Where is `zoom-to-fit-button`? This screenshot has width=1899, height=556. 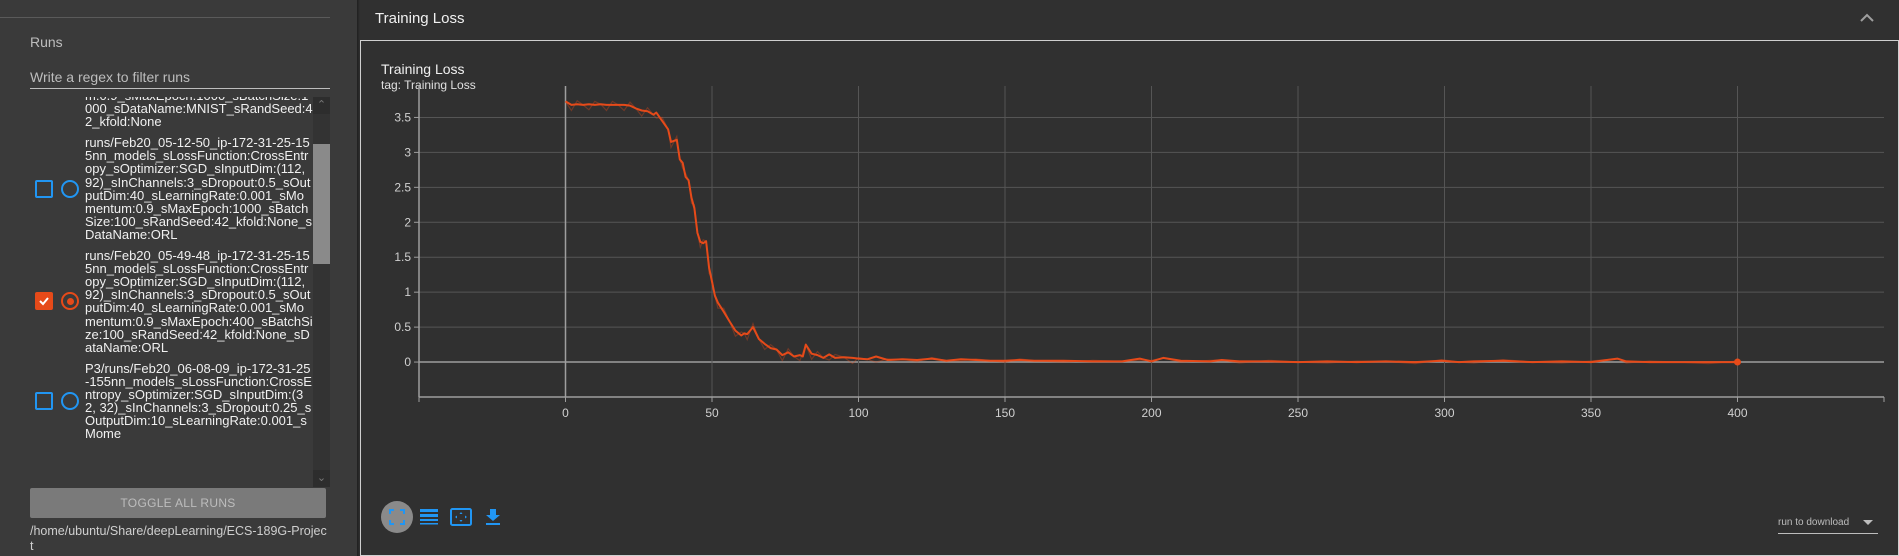
zoom-to-fit-button is located at coordinates (461, 517).